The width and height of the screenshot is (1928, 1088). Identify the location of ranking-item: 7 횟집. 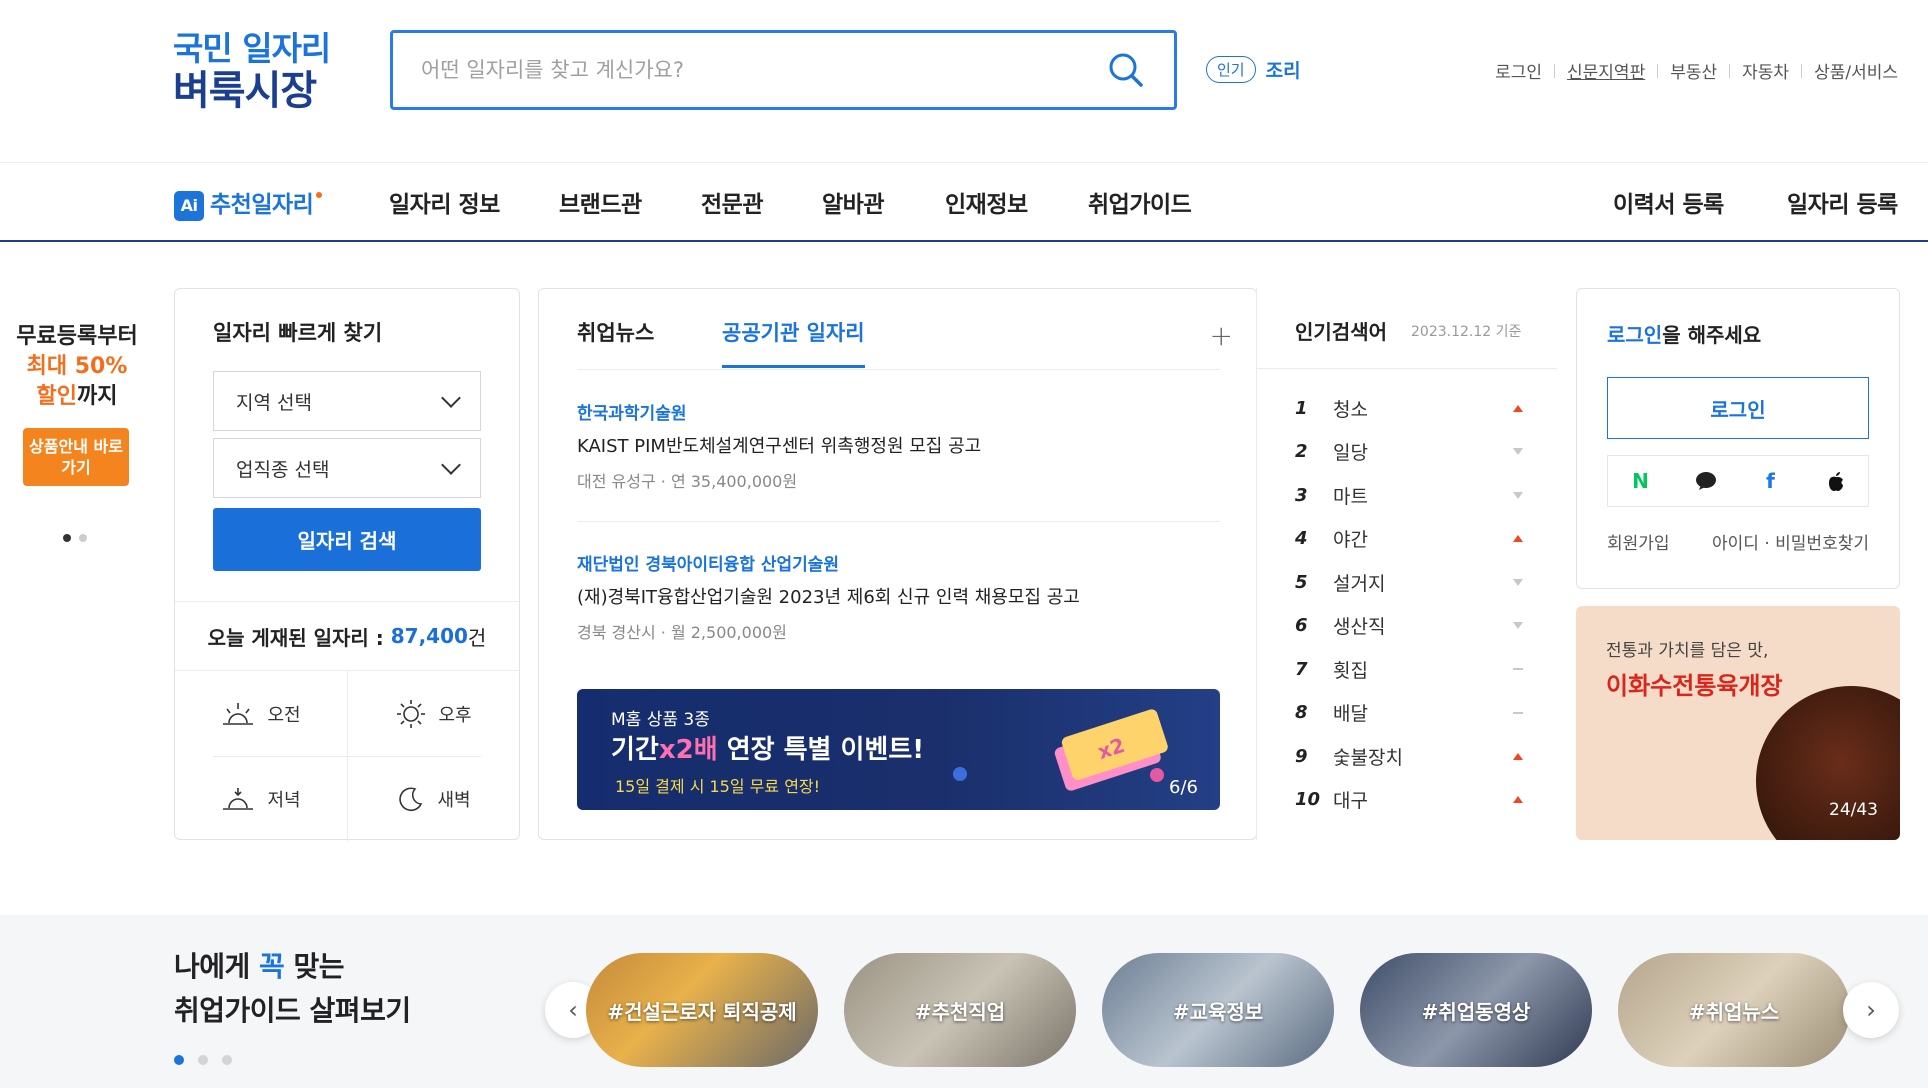
(1409, 669).